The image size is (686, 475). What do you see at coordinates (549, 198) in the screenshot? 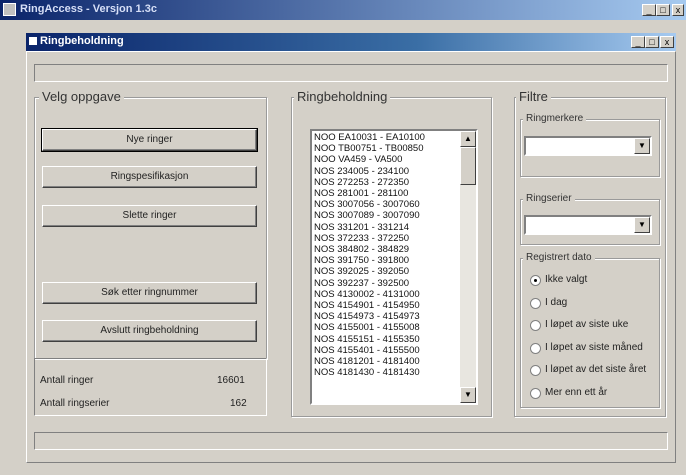
I see `series-label: Ringserier` at bounding box center [549, 198].